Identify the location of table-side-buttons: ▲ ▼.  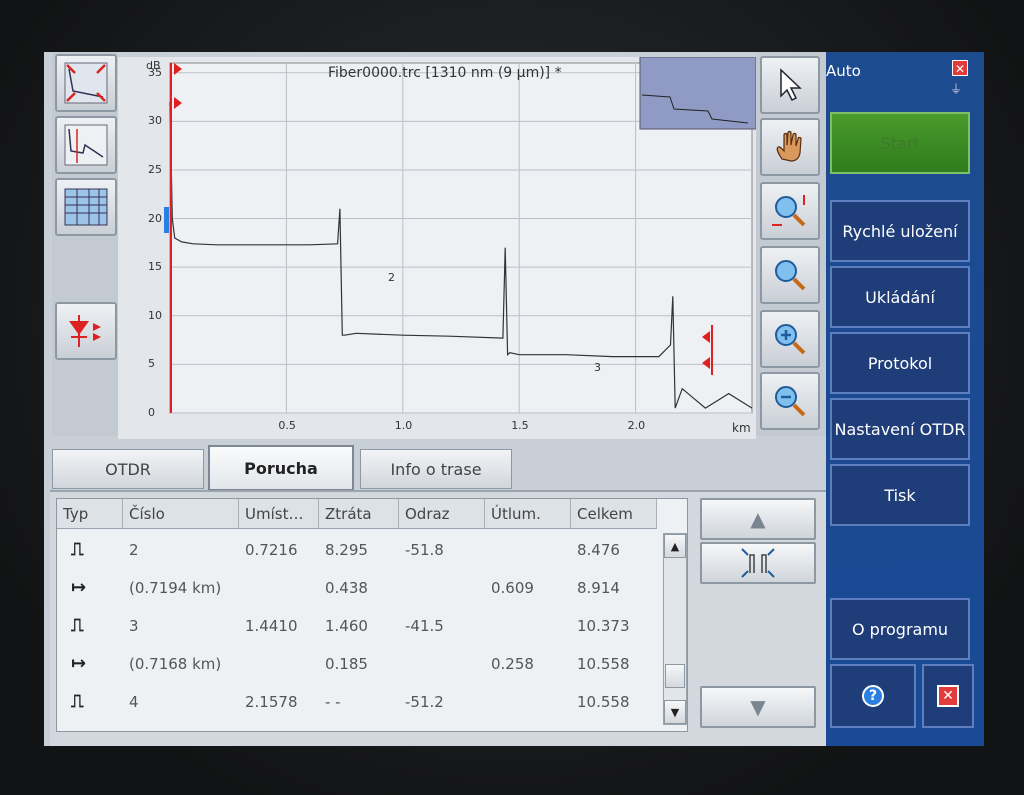
(759, 615).